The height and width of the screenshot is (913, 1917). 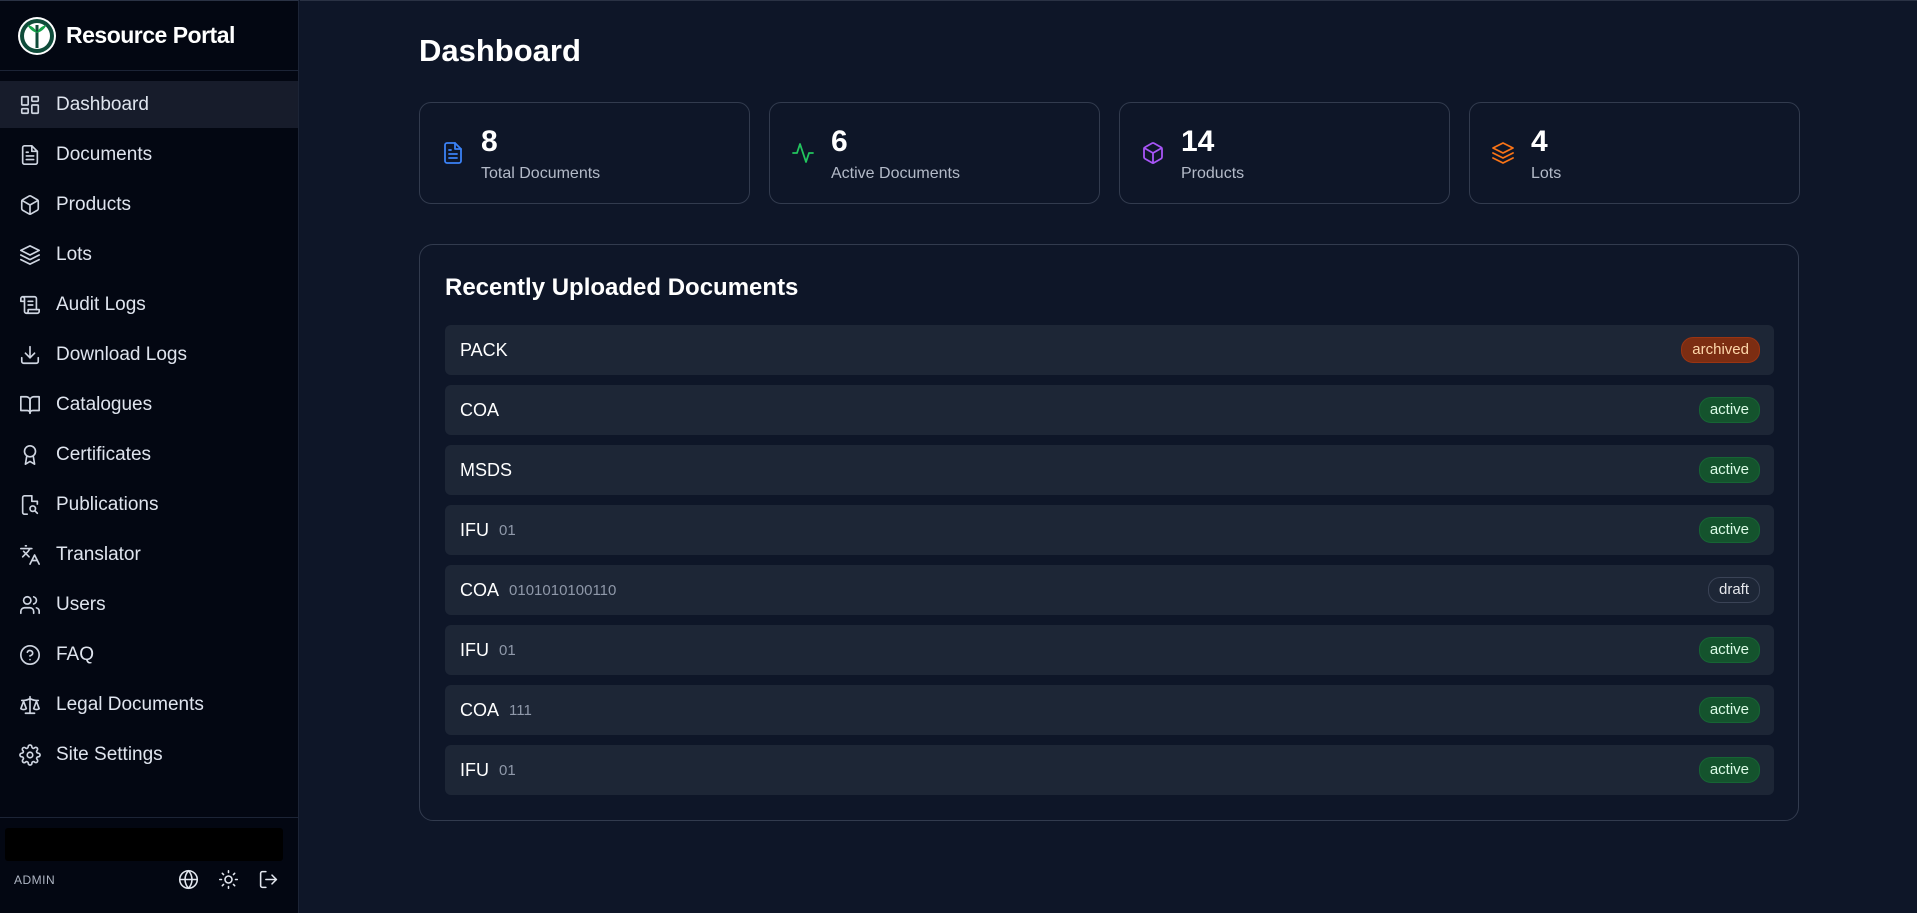 What do you see at coordinates (98, 554) in the screenshot?
I see `sidebar-item-label: Translator` at bounding box center [98, 554].